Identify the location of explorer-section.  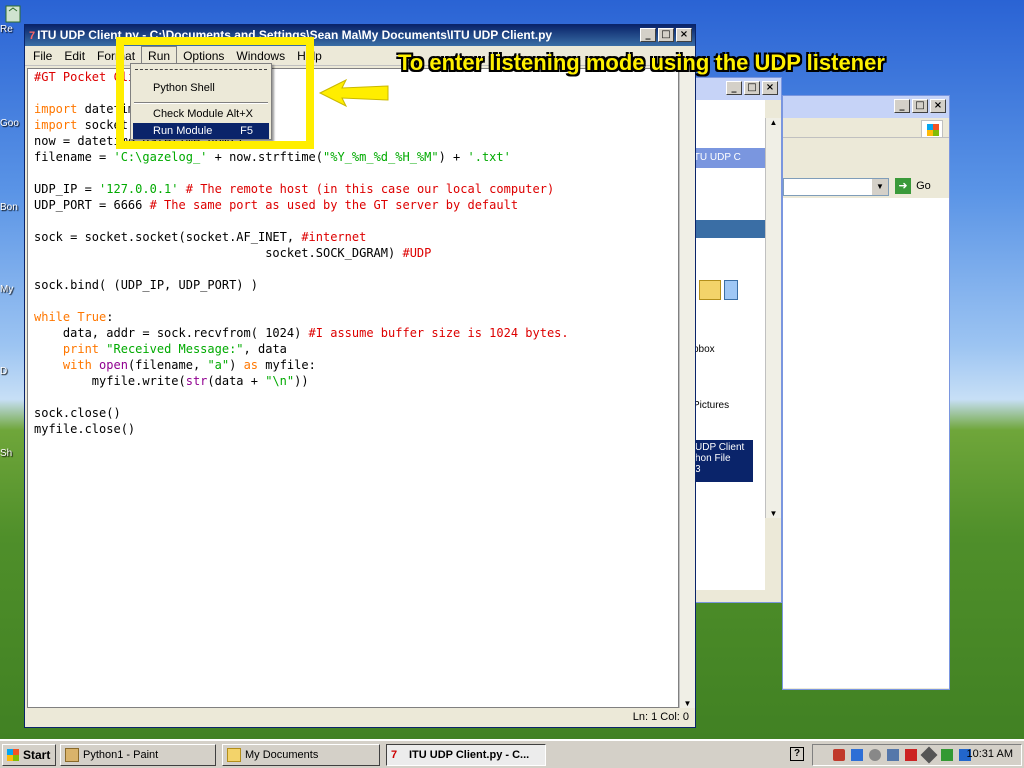
(728, 229).